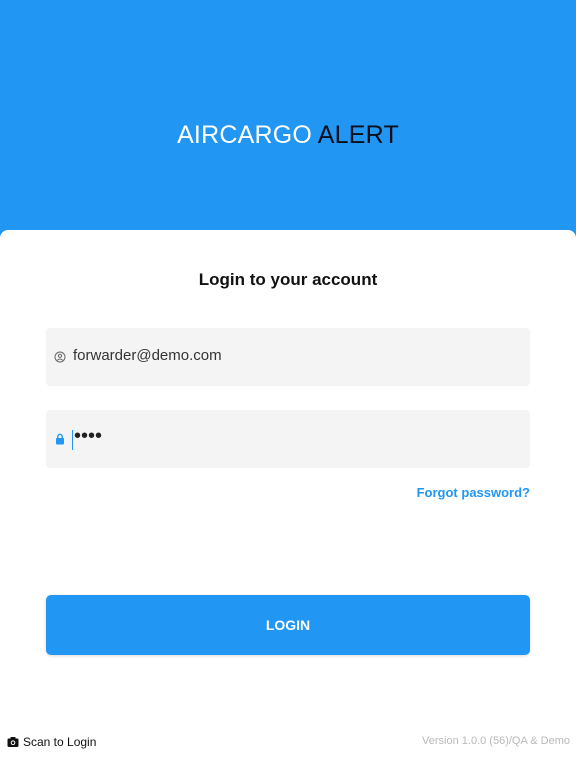 The image size is (576, 768). I want to click on password-value: ••••, so click(88, 436).